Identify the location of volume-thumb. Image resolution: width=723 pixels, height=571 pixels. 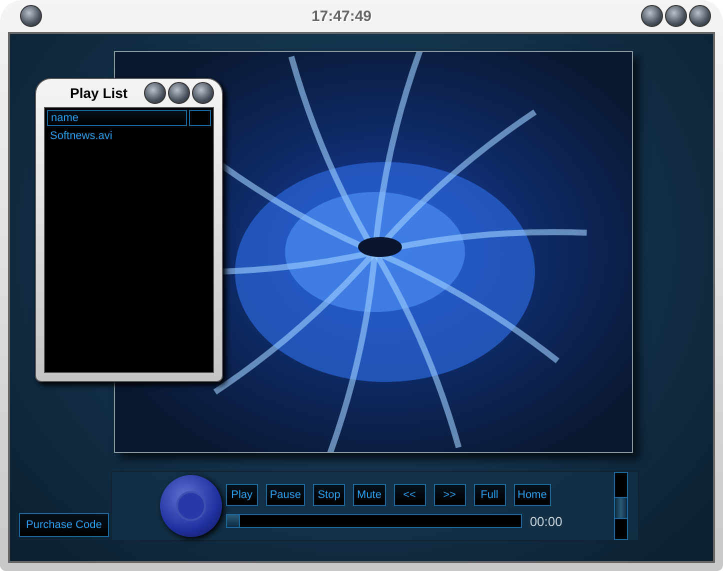
(621, 508).